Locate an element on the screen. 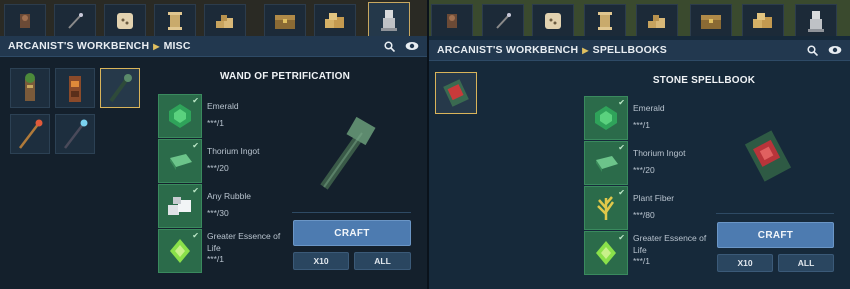 Image resolution: width=850 pixels, height=289 pixels. panel-header: ARCANIST'S WORKBENCH ▶ SPELLBOOKS is located at coordinates (639, 50).